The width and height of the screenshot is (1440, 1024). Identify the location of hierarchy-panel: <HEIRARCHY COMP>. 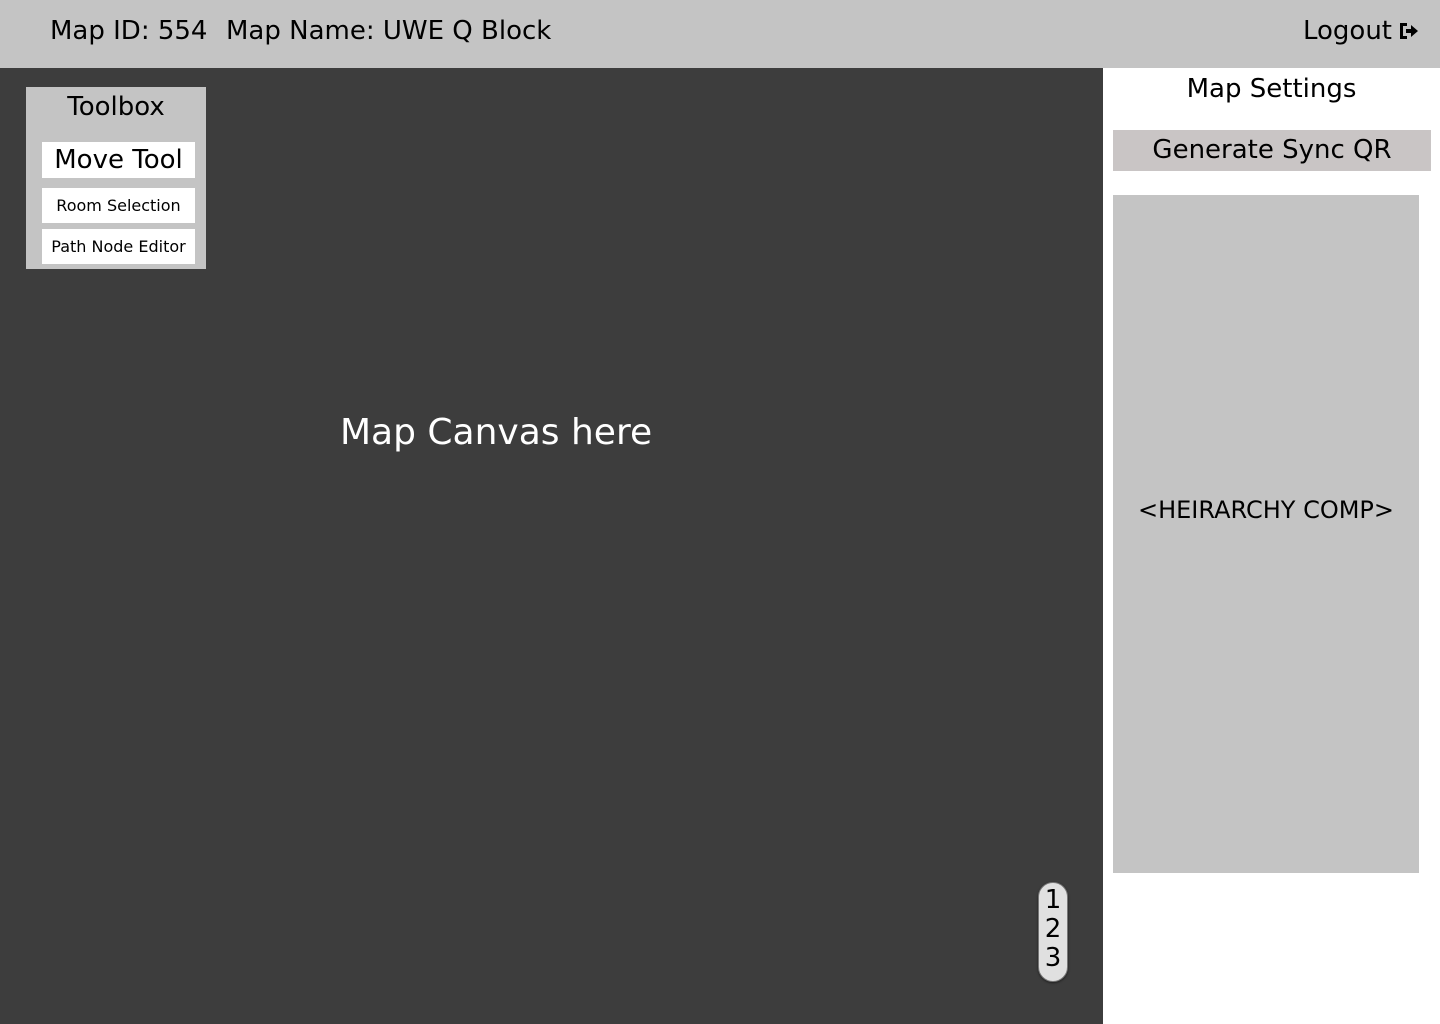
(1266, 534).